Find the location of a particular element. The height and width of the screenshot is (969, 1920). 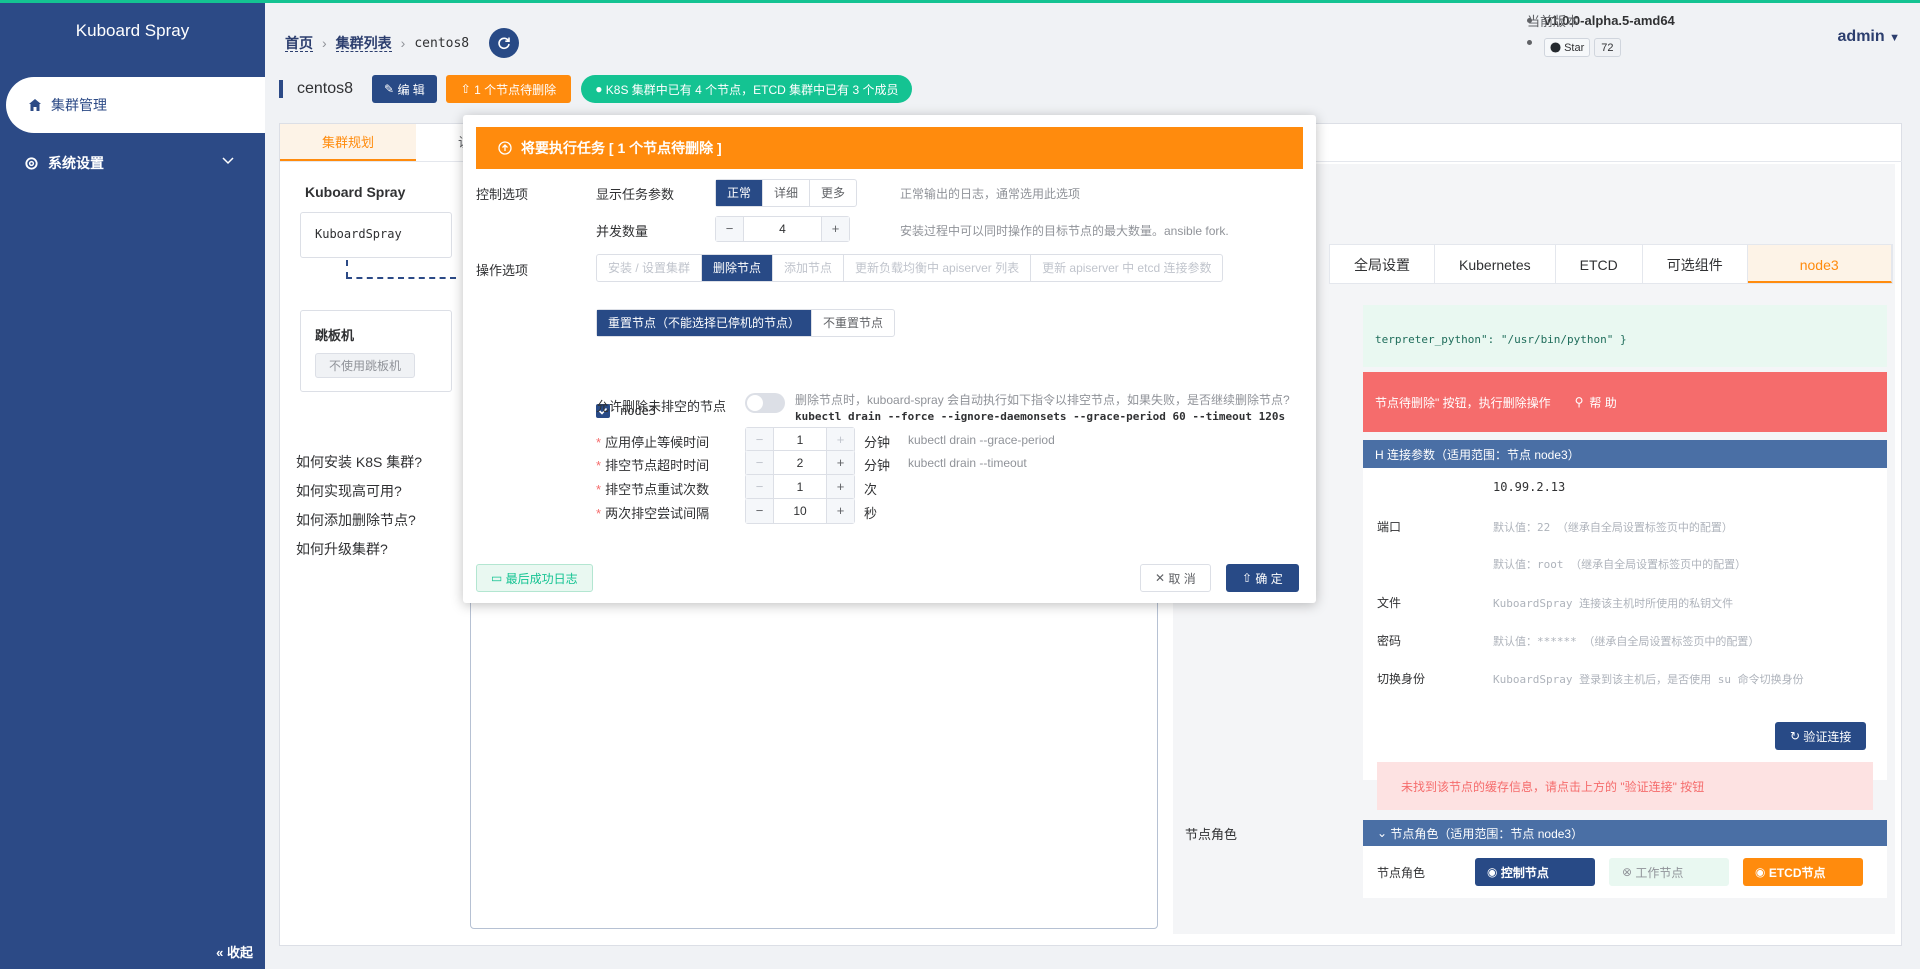

github-icon is located at coordinates (1555, 47).